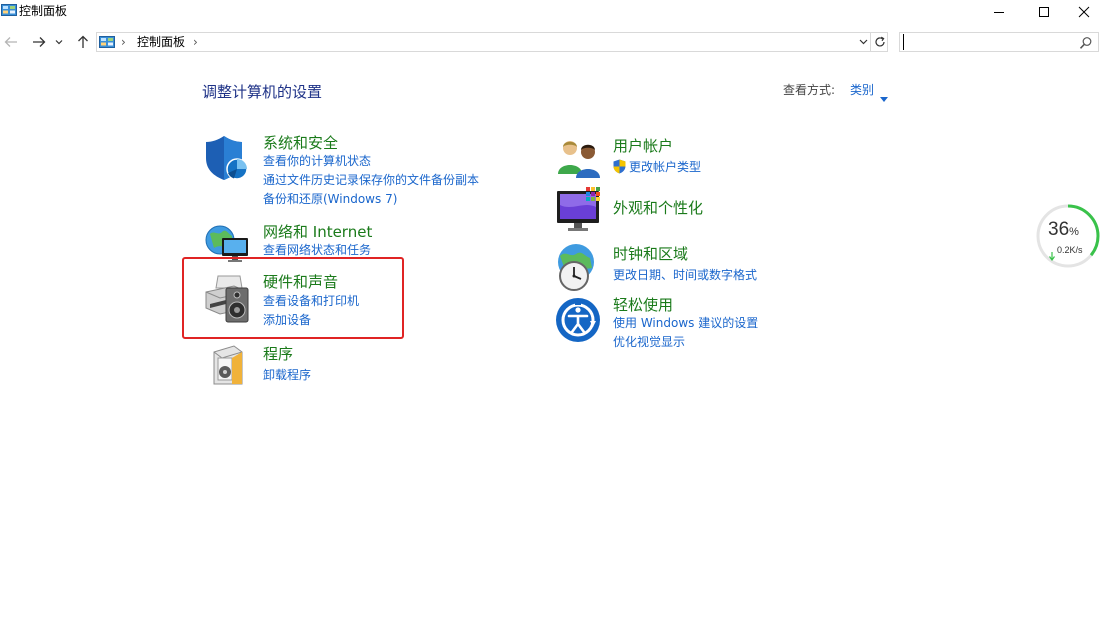 The height and width of the screenshot is (627, 1102). I want to click on category-clock-region: 时钟和区域, so click(650, 254).